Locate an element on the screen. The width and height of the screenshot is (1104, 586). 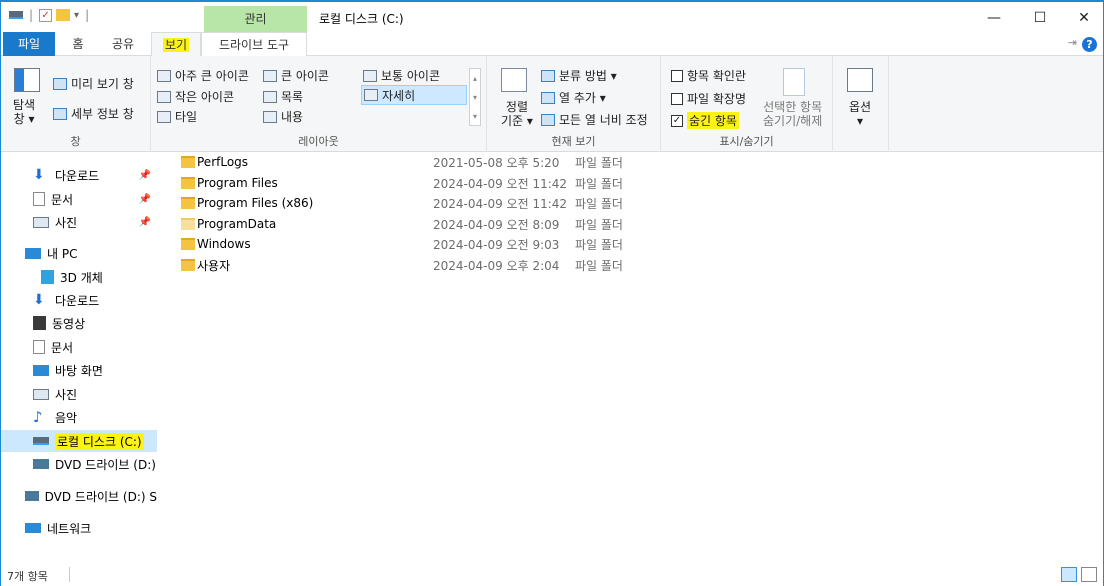
nav-item-pictures: 사진 is located at coordinates (79, 394).